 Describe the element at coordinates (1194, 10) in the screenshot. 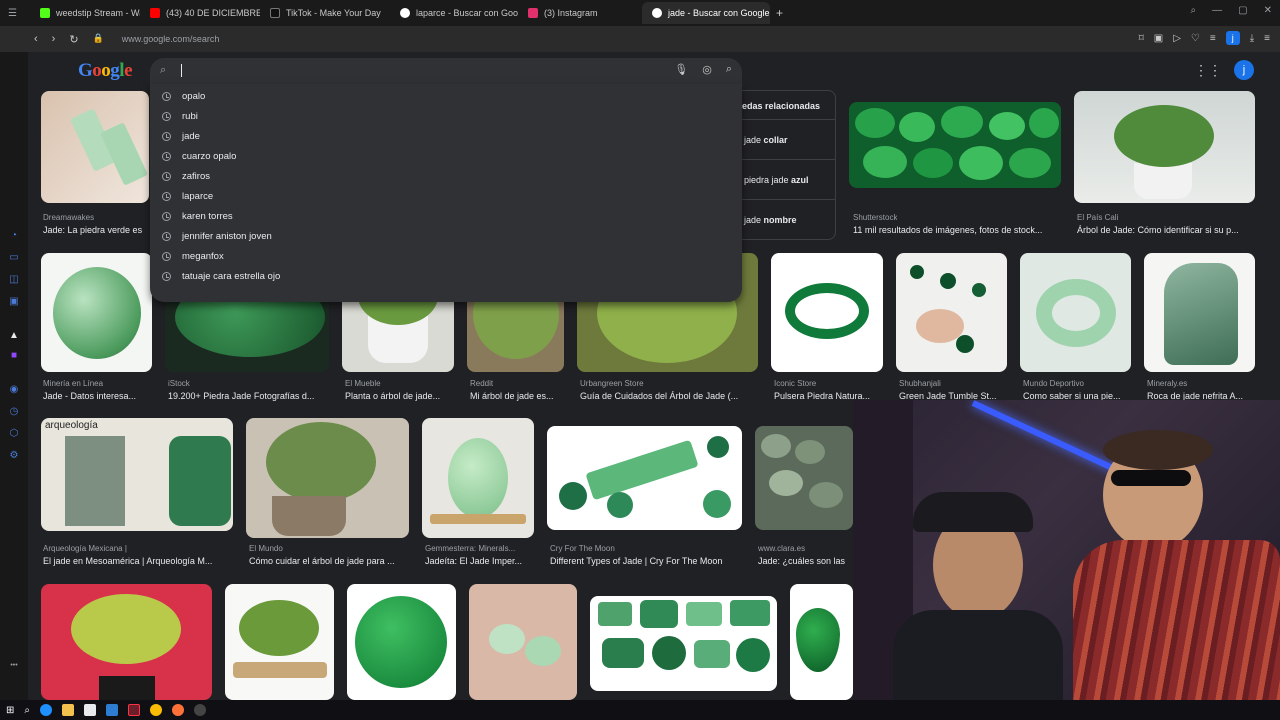

I see `search-tabs-icon: ⌕` at that location.